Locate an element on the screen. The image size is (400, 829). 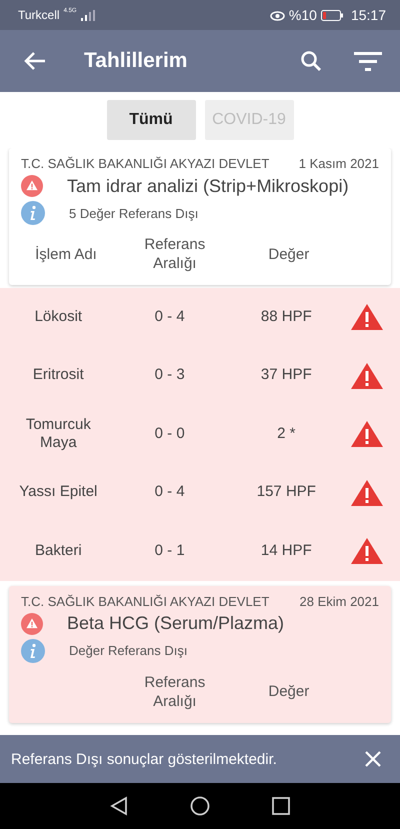
table-cell-text: 88 HPF is located at coordinates (286, 317).